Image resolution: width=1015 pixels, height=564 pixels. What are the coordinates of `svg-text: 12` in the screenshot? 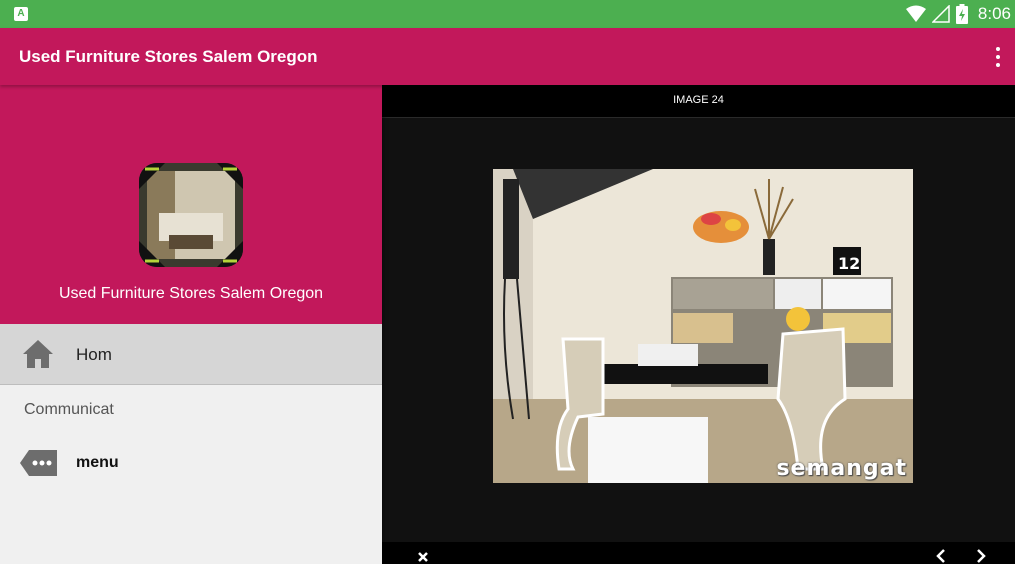 It's located at (849, 263).